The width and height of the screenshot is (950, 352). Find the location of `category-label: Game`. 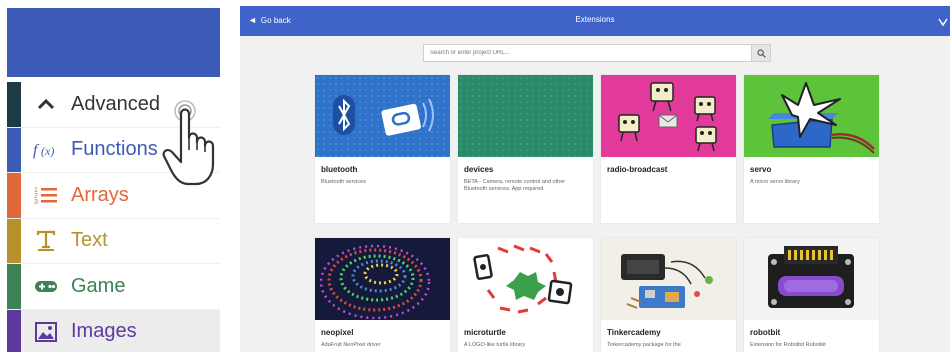

category-label: Game is located at coordinates (98, 285).